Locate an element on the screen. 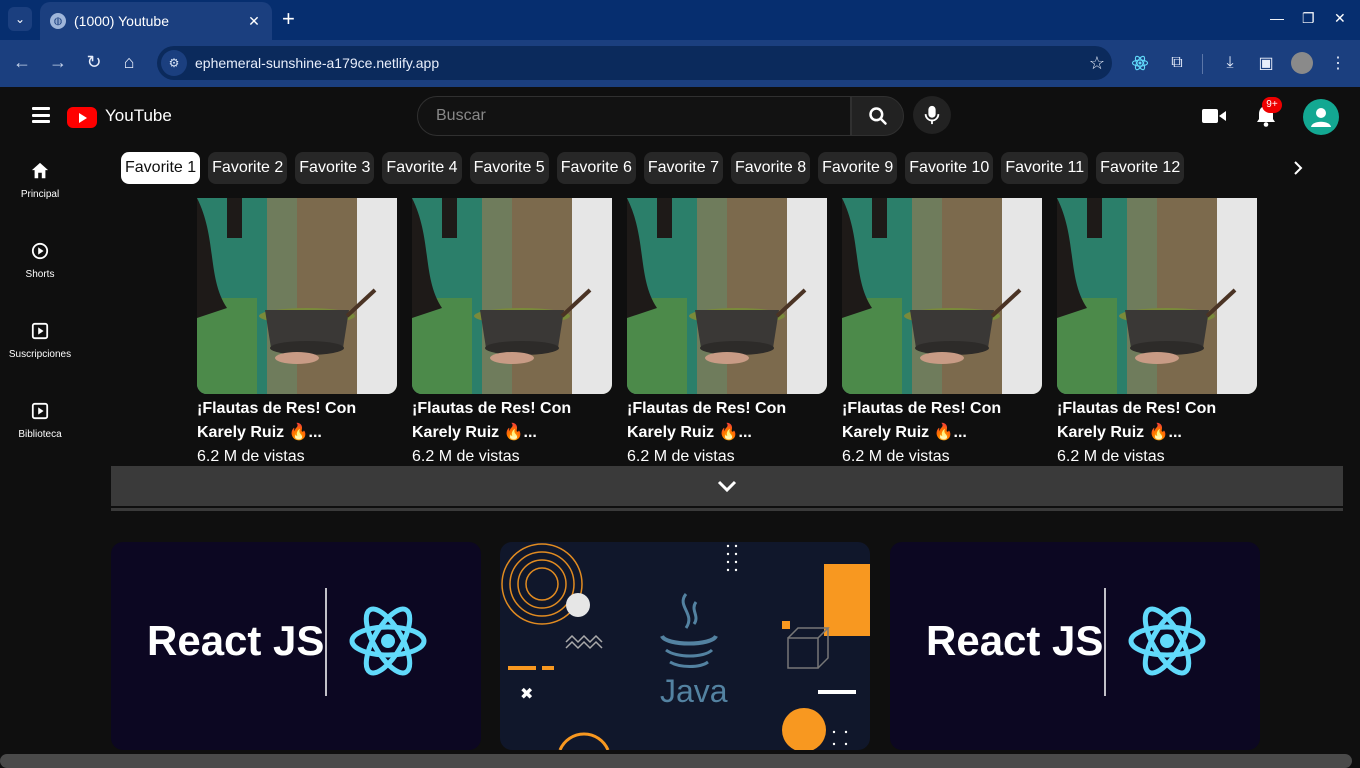  user-avatar is located at coordinates (1321, 117).